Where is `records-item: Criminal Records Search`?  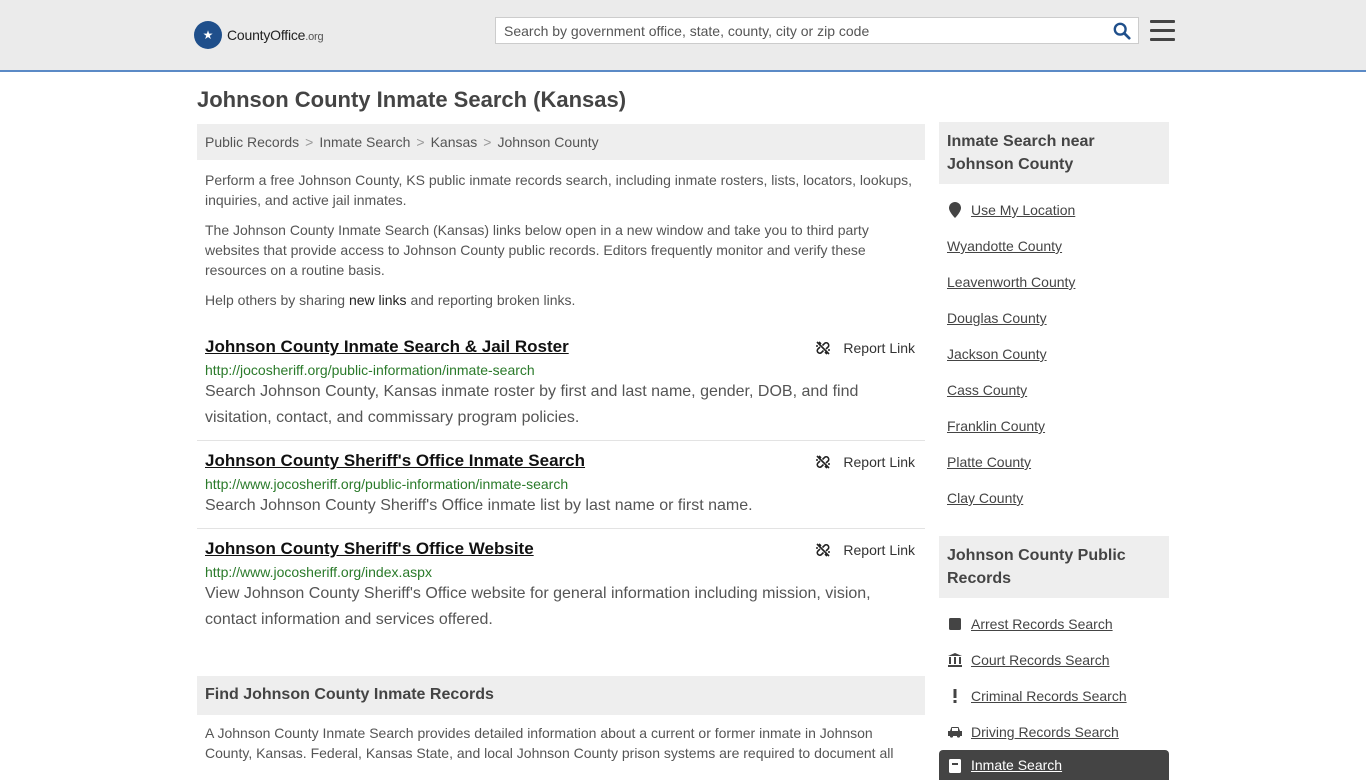 records-item: Criminal Records Search is located at coordinates (1054, 696).